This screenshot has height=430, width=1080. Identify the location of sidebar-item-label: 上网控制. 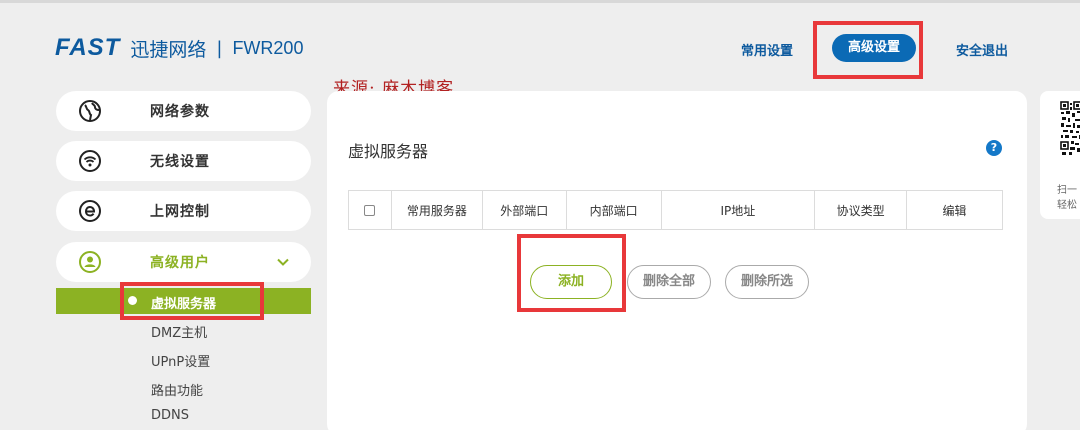
(180, 212).